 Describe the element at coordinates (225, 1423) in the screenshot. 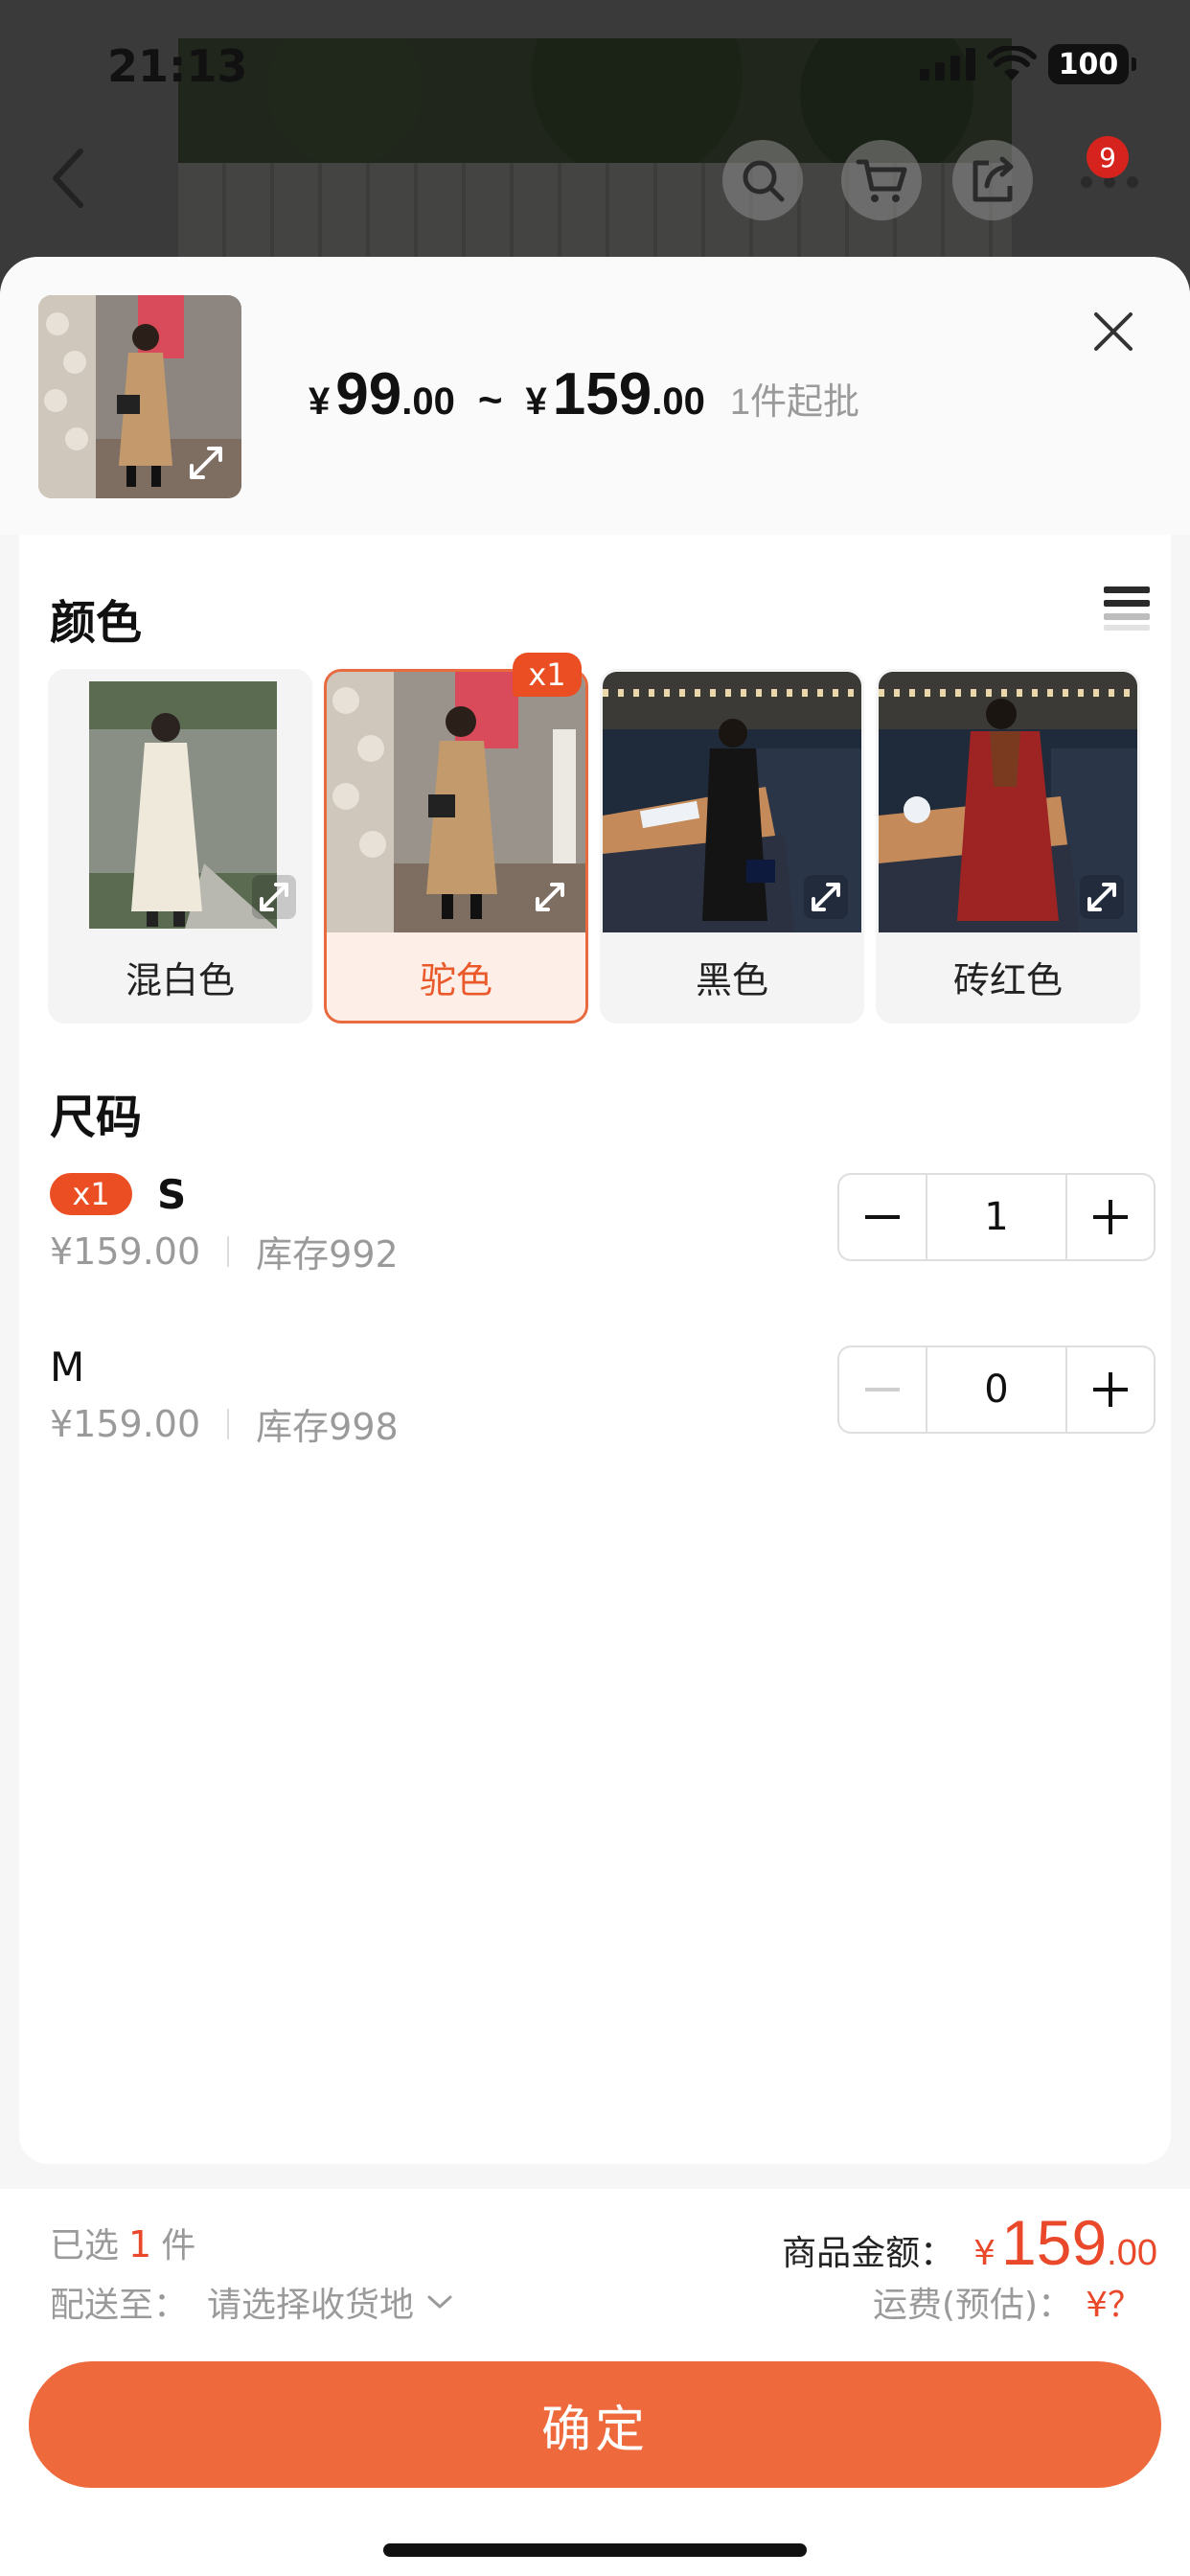

I see `size-meta: ¥159.00 库存998` at that location.